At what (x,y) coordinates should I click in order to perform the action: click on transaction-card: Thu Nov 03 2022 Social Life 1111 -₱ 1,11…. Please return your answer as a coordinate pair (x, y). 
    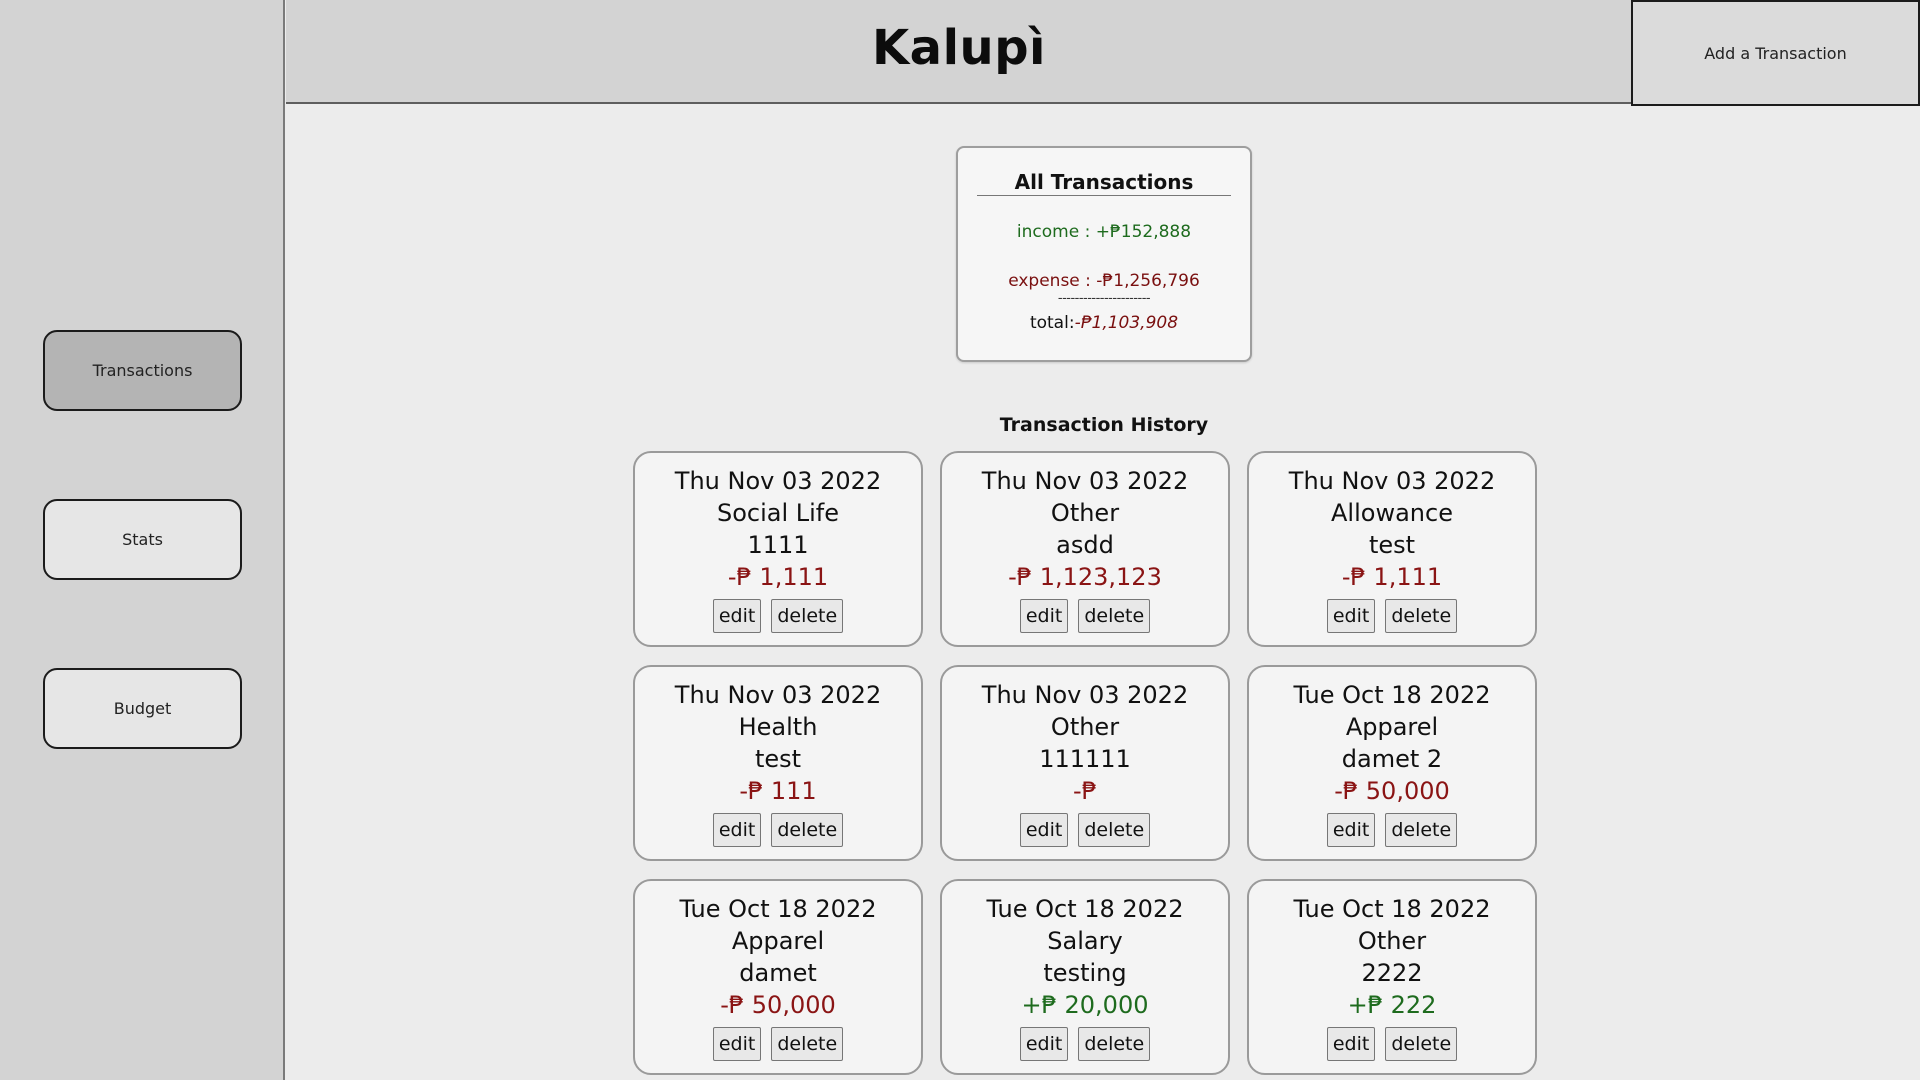
    Looking at the image, I should click on (778, 549).